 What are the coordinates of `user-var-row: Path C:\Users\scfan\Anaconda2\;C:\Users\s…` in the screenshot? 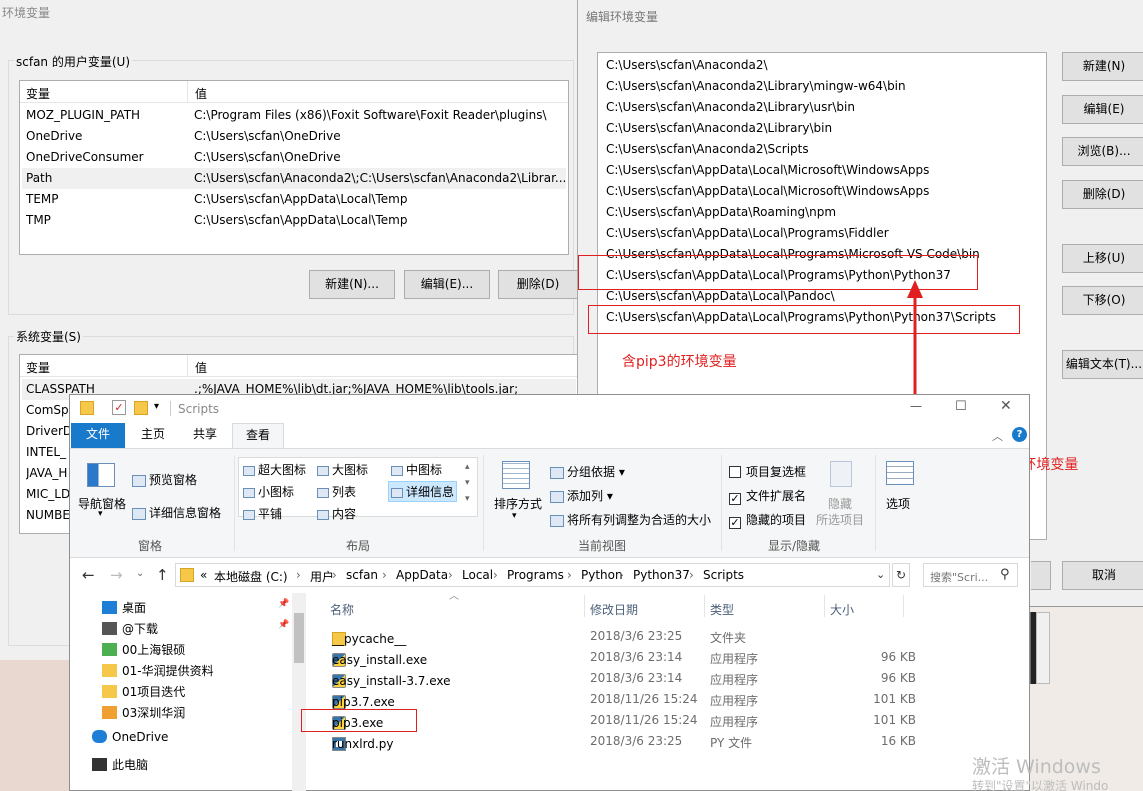 It's located at (294, 178).